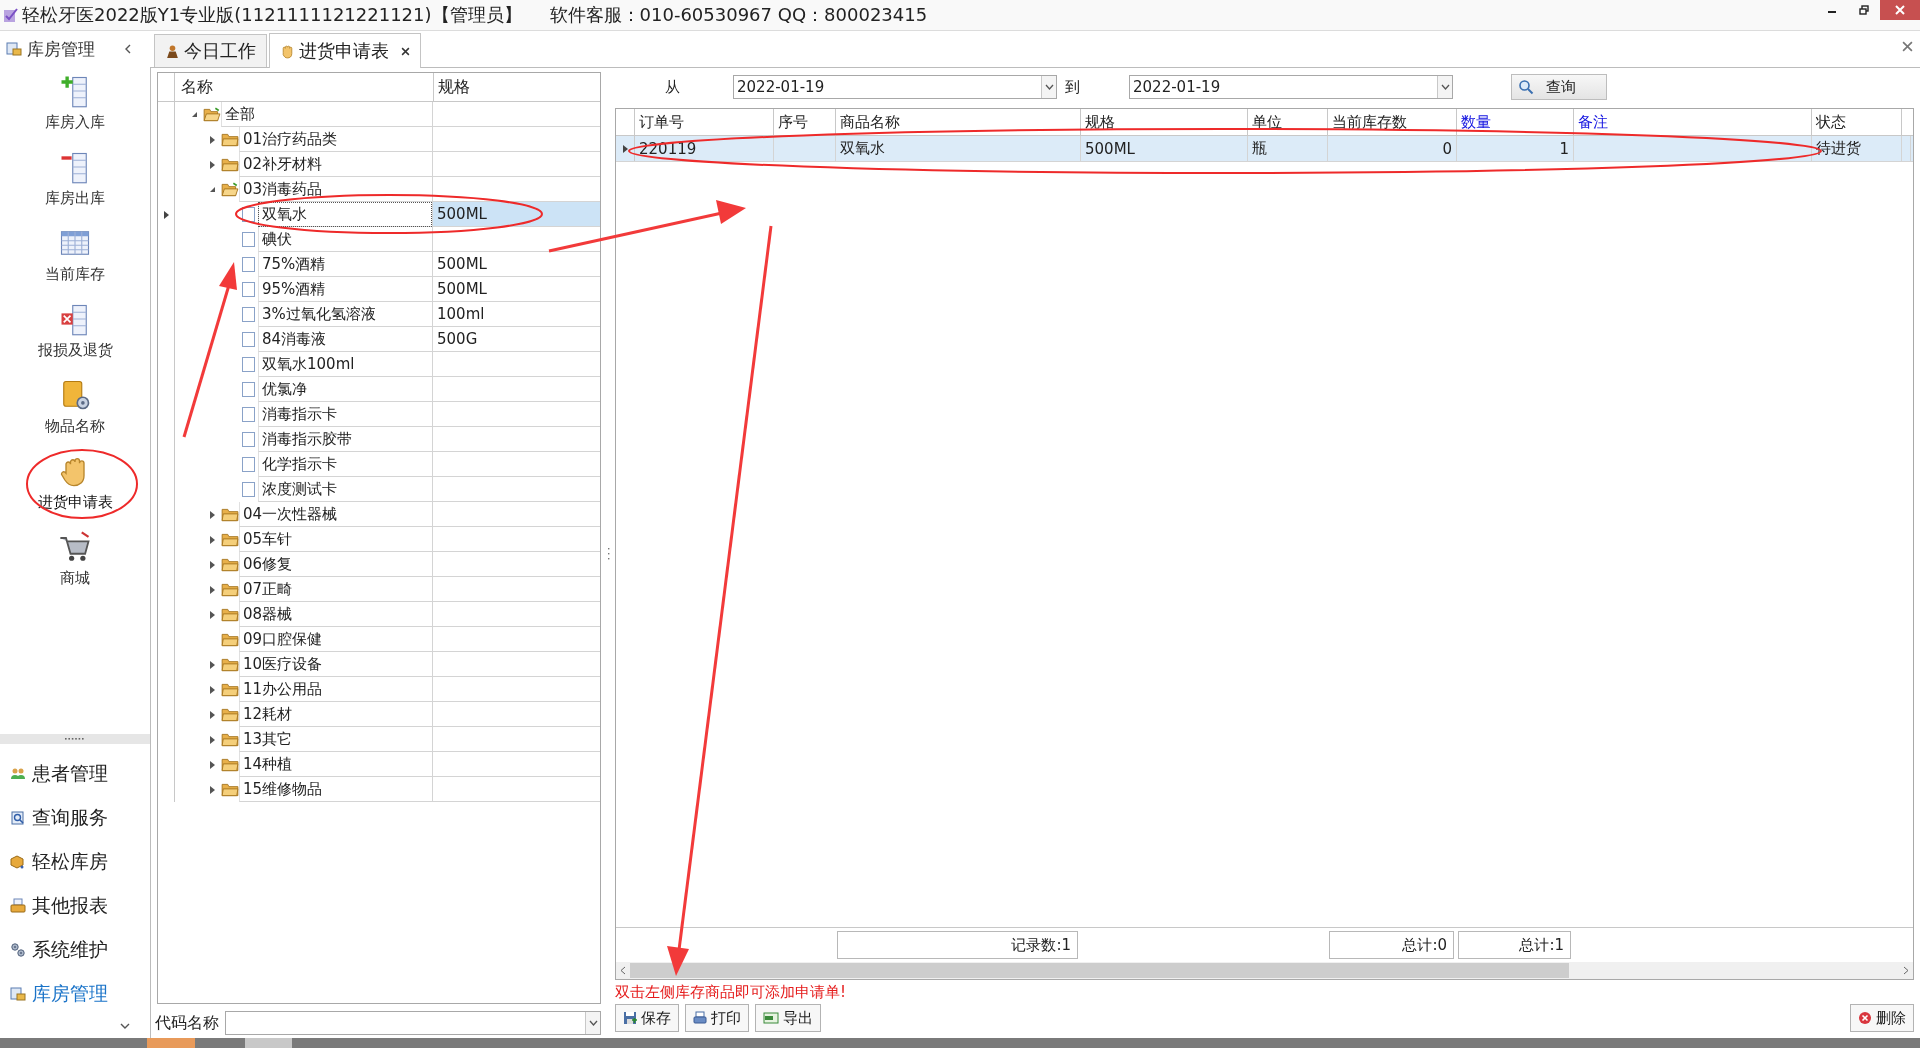 The width and height of the screenshot is (1920, 1048). What do you see at coordinates (335, 139) in the screenshot?
I see `tree-node: 01治疗药品类` at bounding box center [335, 139].